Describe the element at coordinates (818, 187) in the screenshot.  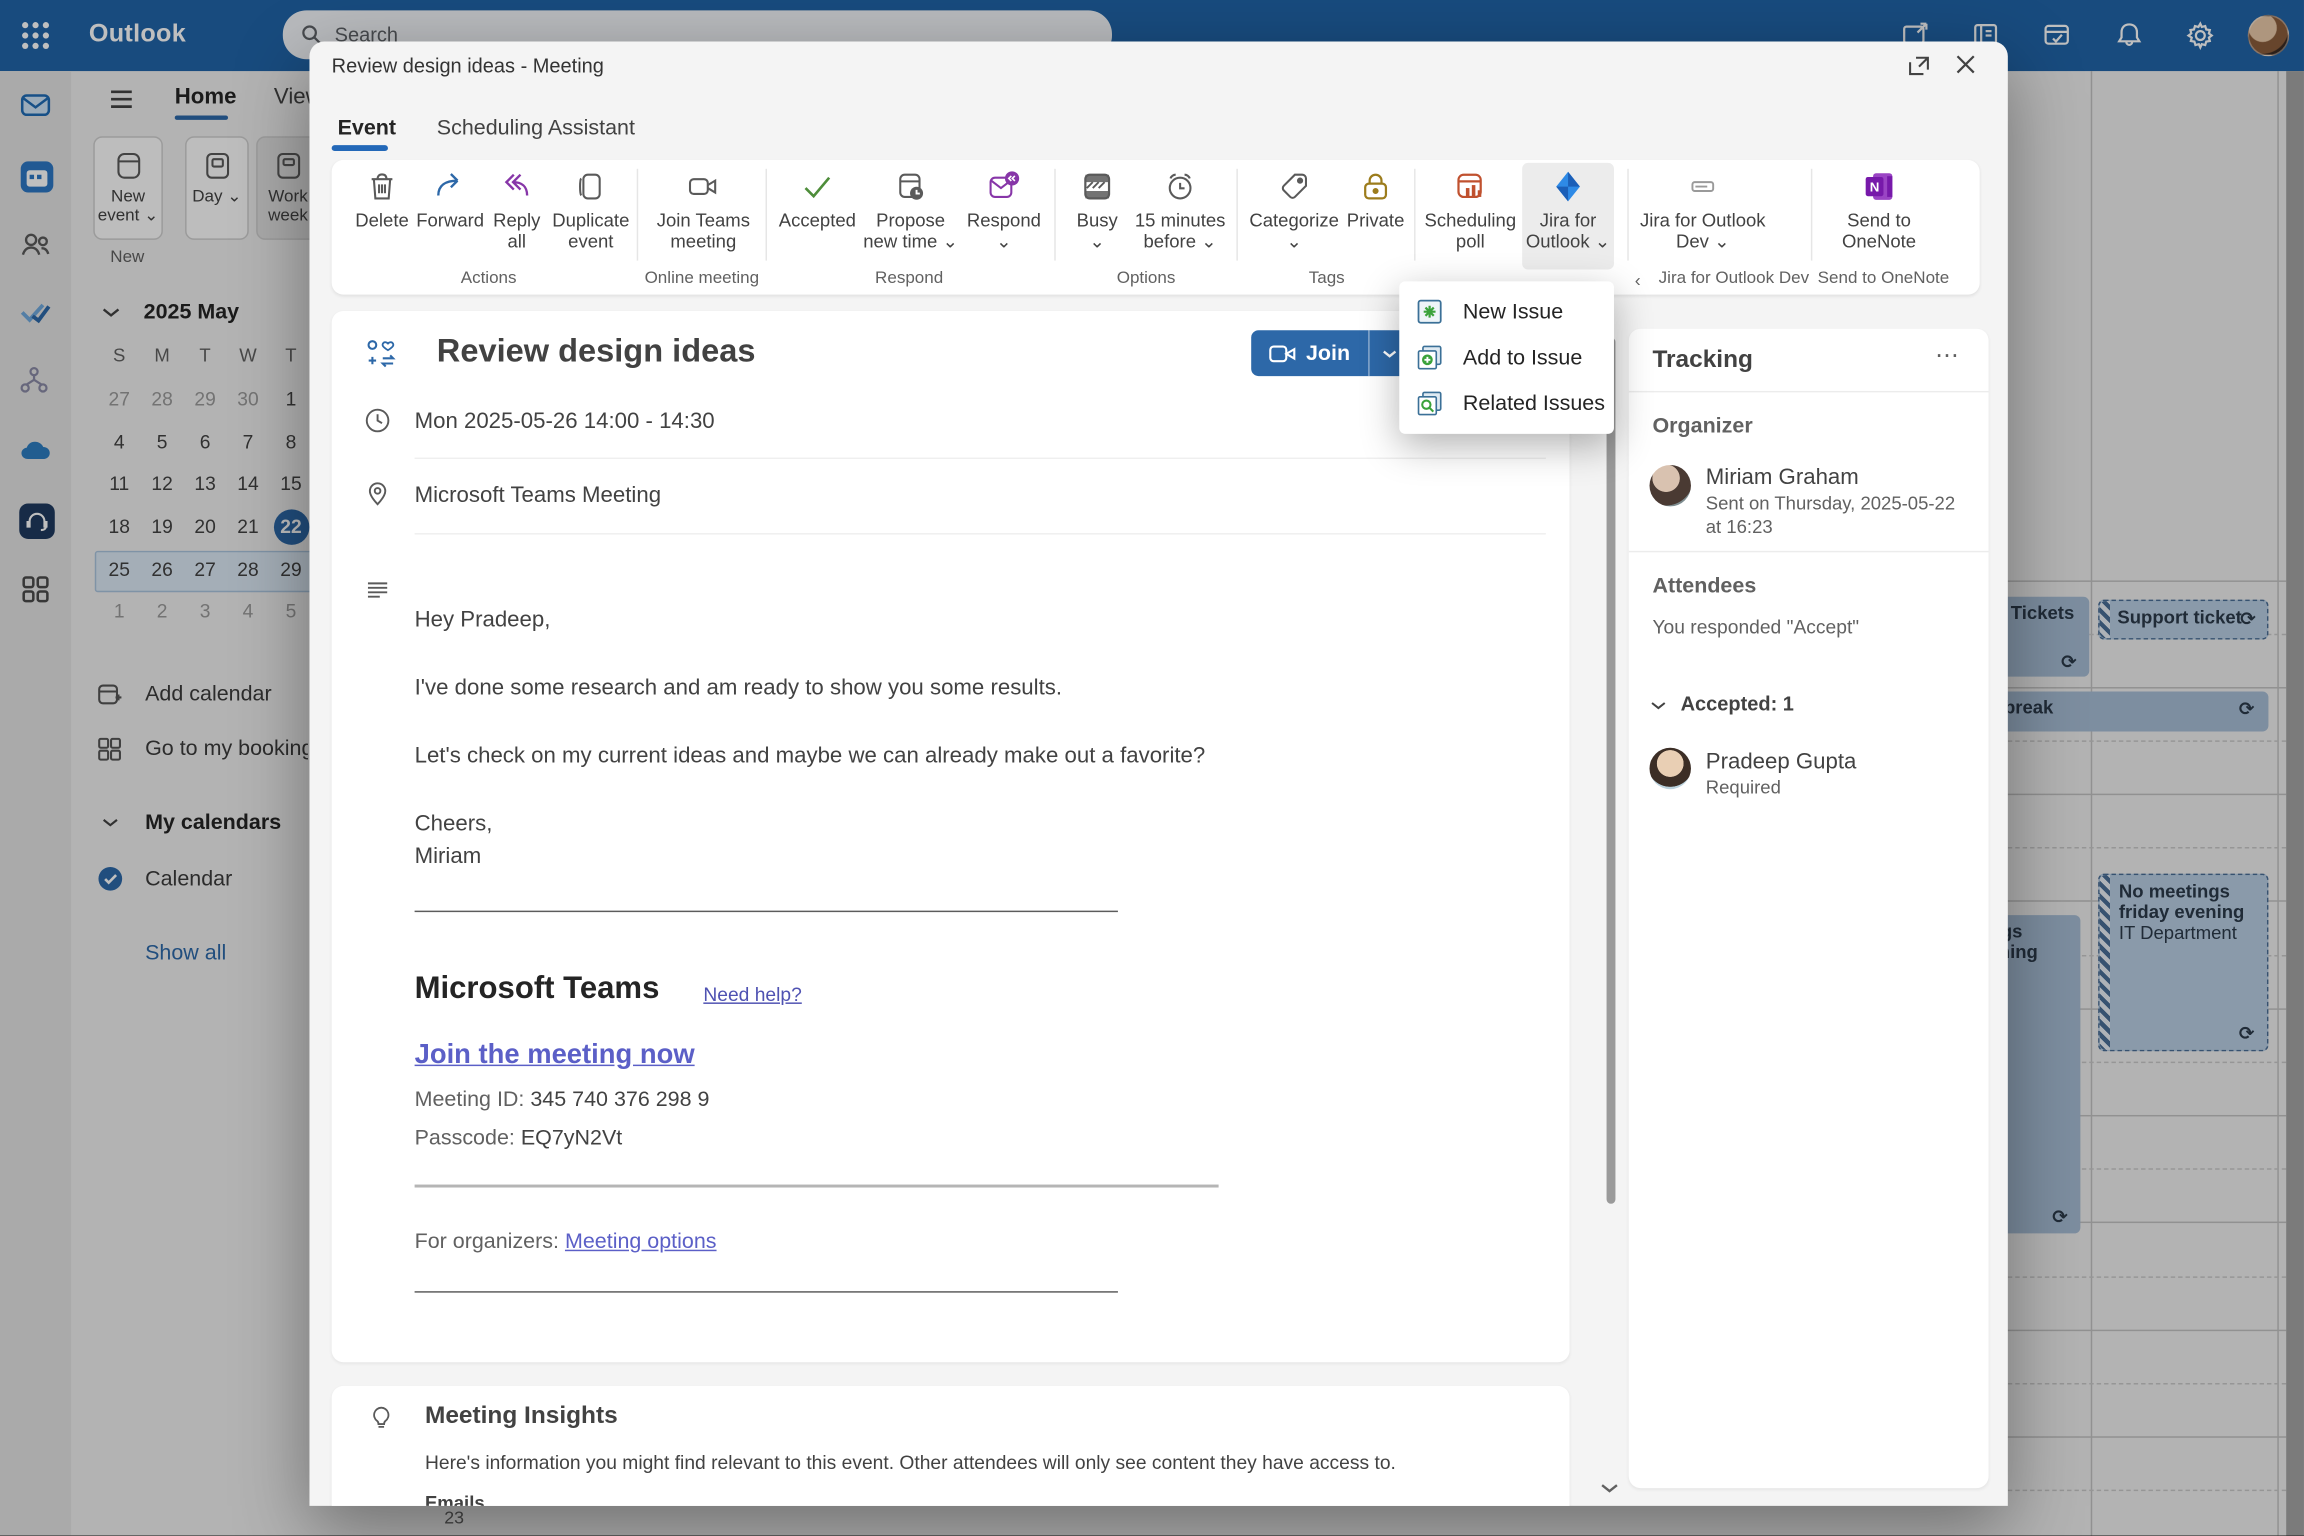
I see `check-icon` at that location.